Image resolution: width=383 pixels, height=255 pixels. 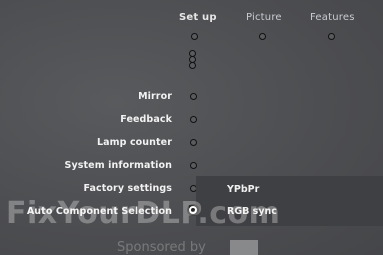 What do you see at coordinates (194, 36) in the screenshot?
I see `tab-setup-radio-icon` at bounding box center [194, 36].